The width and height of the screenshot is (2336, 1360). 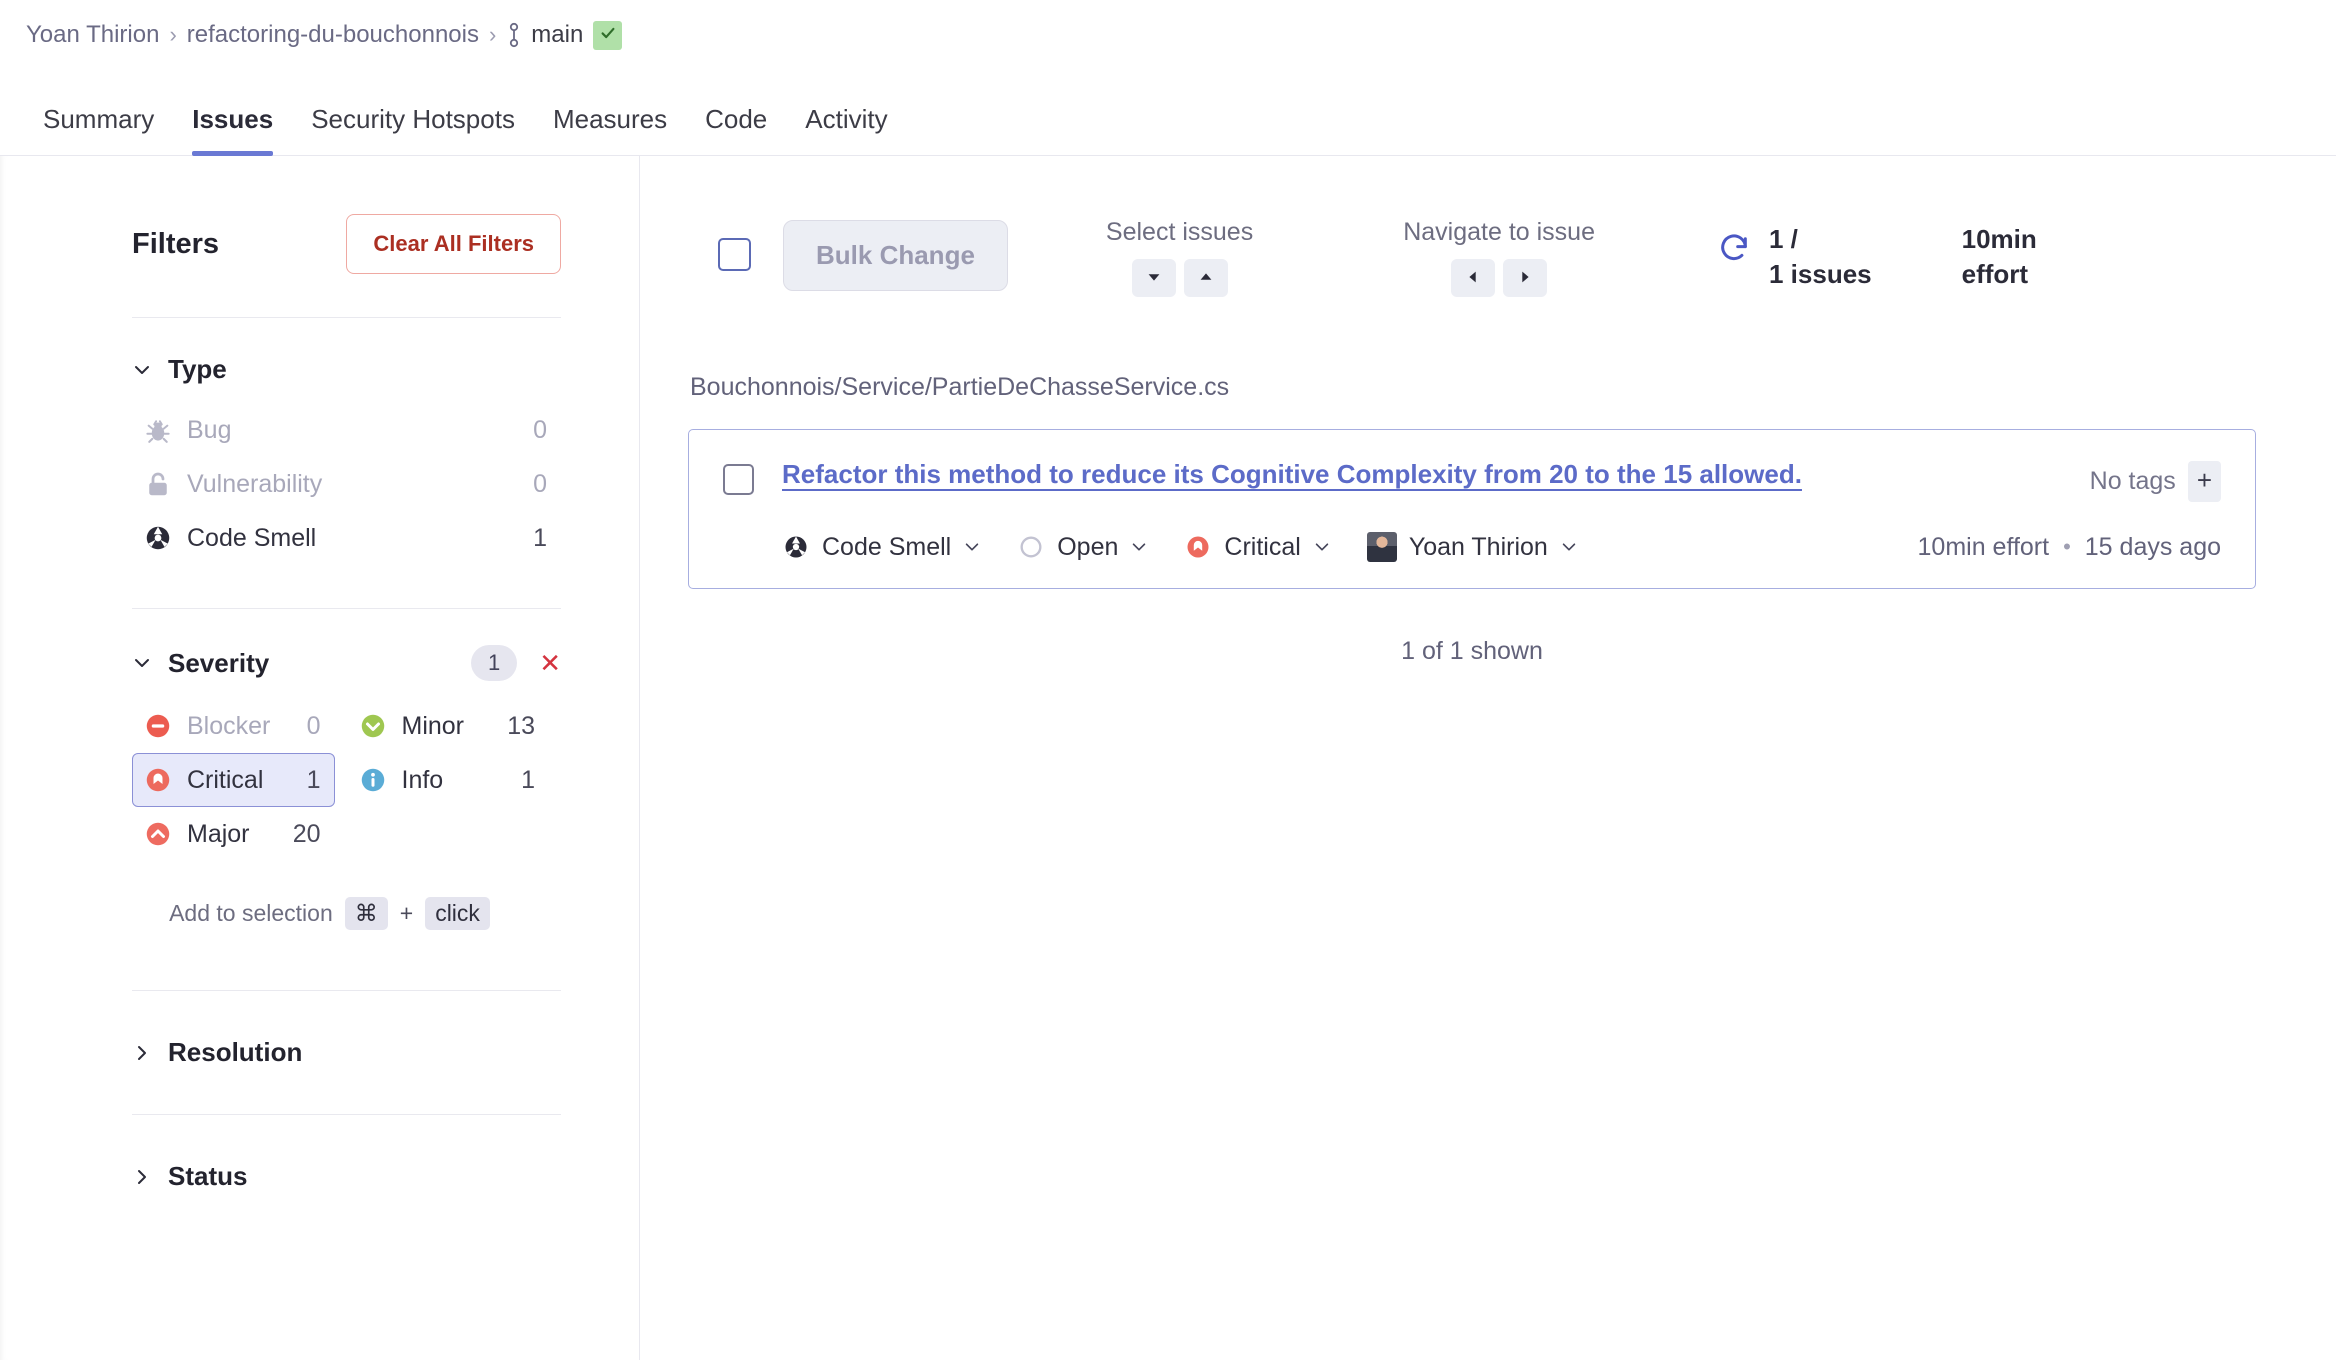 What do you see at coordinates (1472, 651) in the screenshot?
I see `issues-shown-count: 1 of 1 shown` at bounding box center [1472, 651].